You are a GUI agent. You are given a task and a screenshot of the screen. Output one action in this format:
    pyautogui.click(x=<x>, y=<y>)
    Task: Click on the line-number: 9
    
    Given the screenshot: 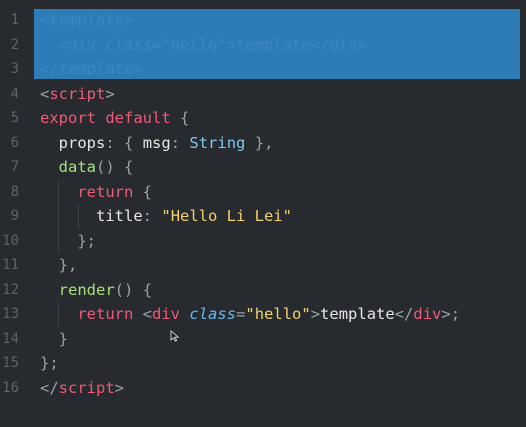 What is the action you would take?
    pyautogui.click(x=9, y=216)
    